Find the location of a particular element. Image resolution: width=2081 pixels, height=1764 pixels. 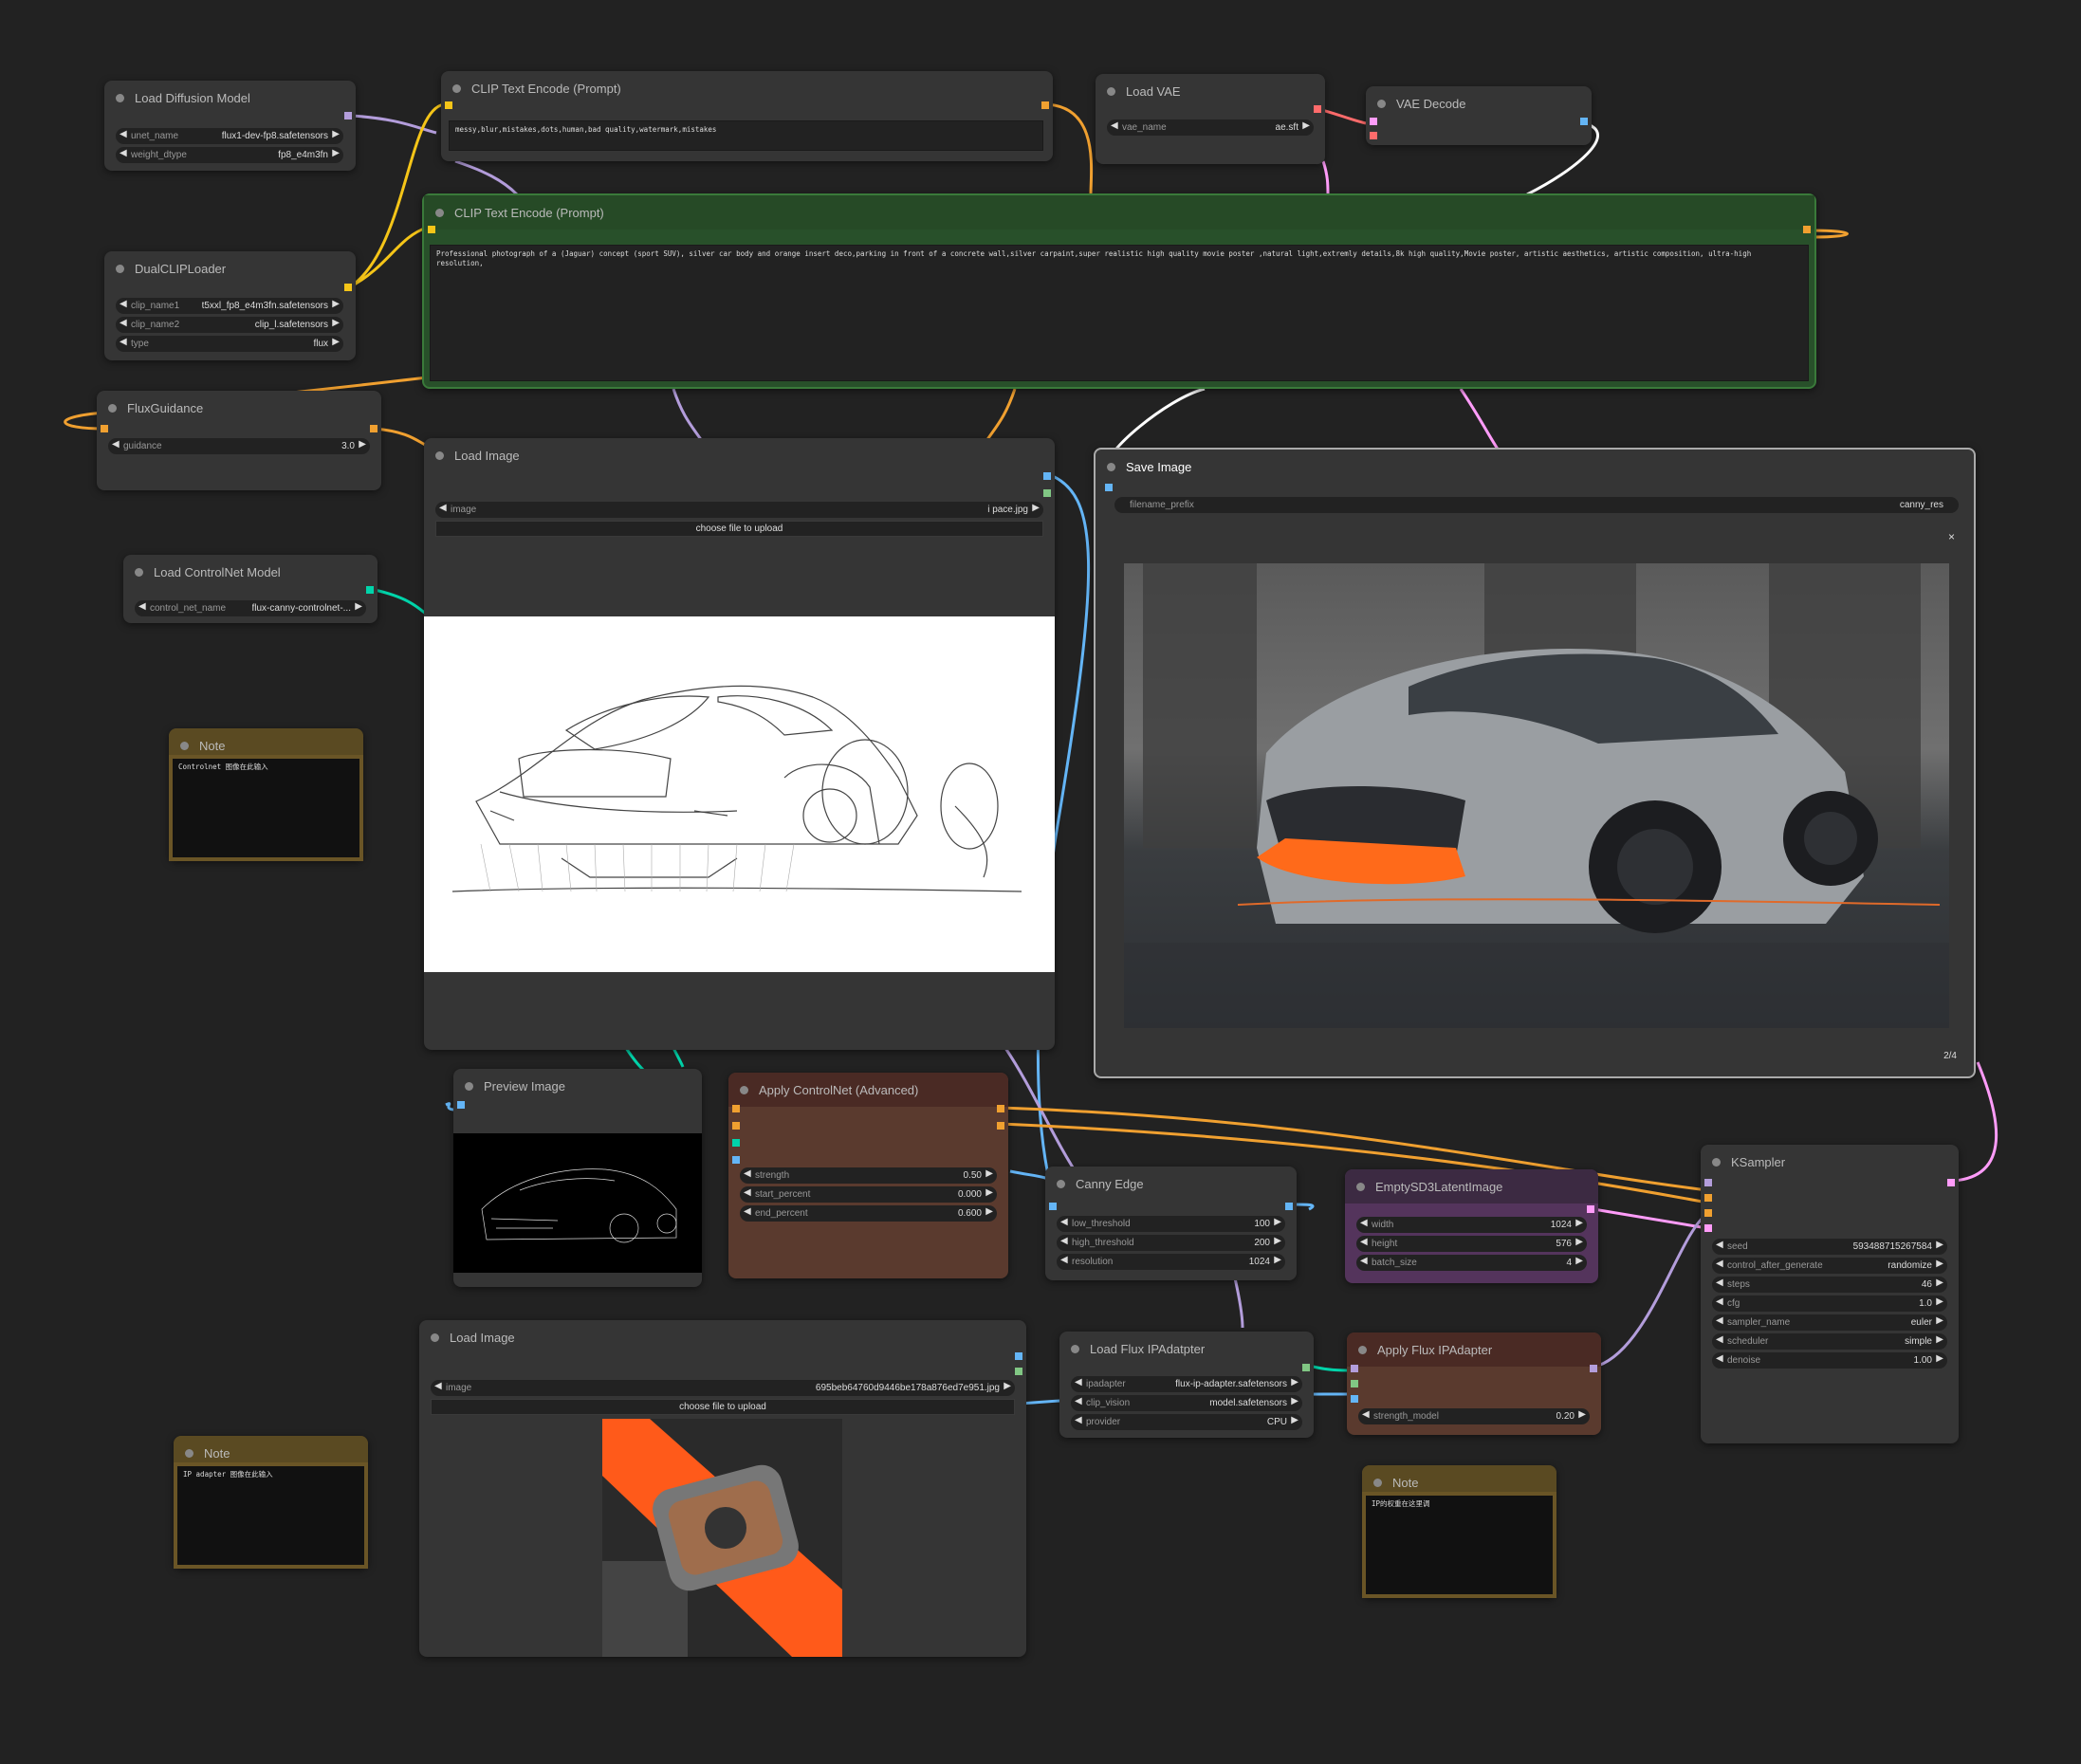

width-widget: ◀ width 1024 ▶ is located at coordinates (1471, 1225).